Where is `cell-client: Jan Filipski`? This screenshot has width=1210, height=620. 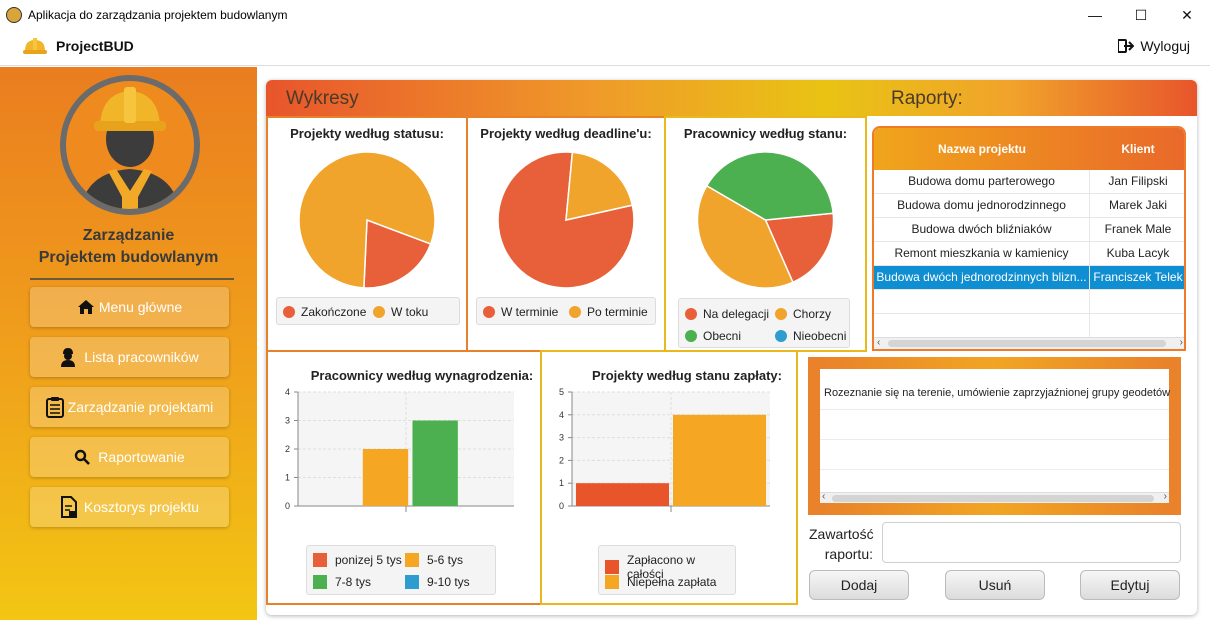 cell-client: Jan Filipski is located at coordinates (1138, 181).